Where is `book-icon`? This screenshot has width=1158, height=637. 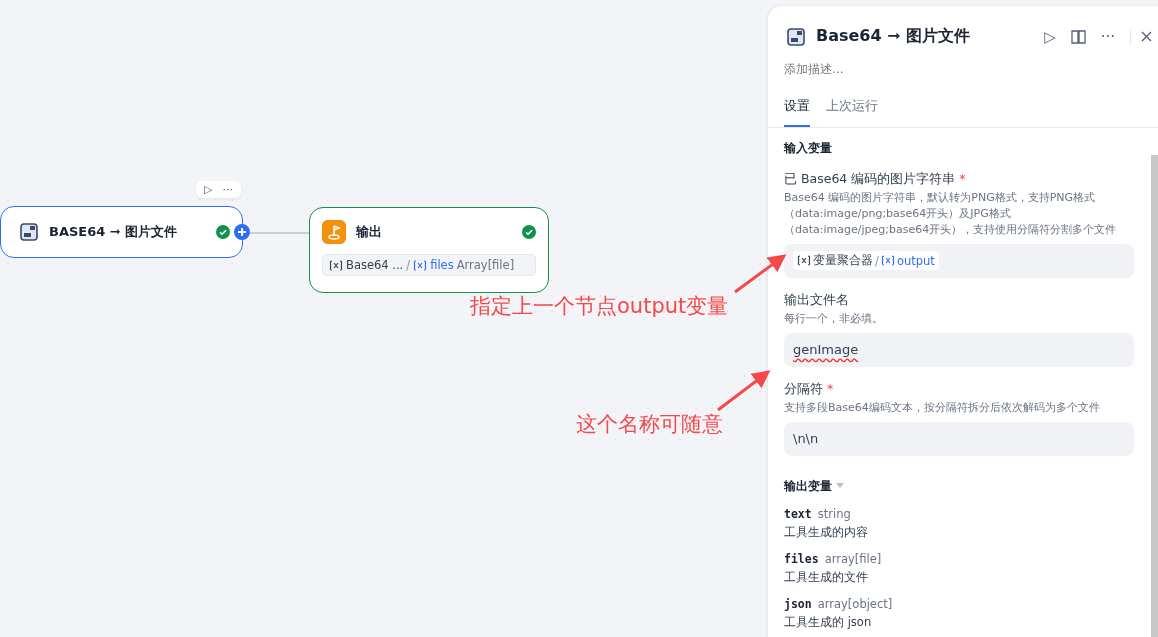 book-icon is located at coordinates (1078, 36).